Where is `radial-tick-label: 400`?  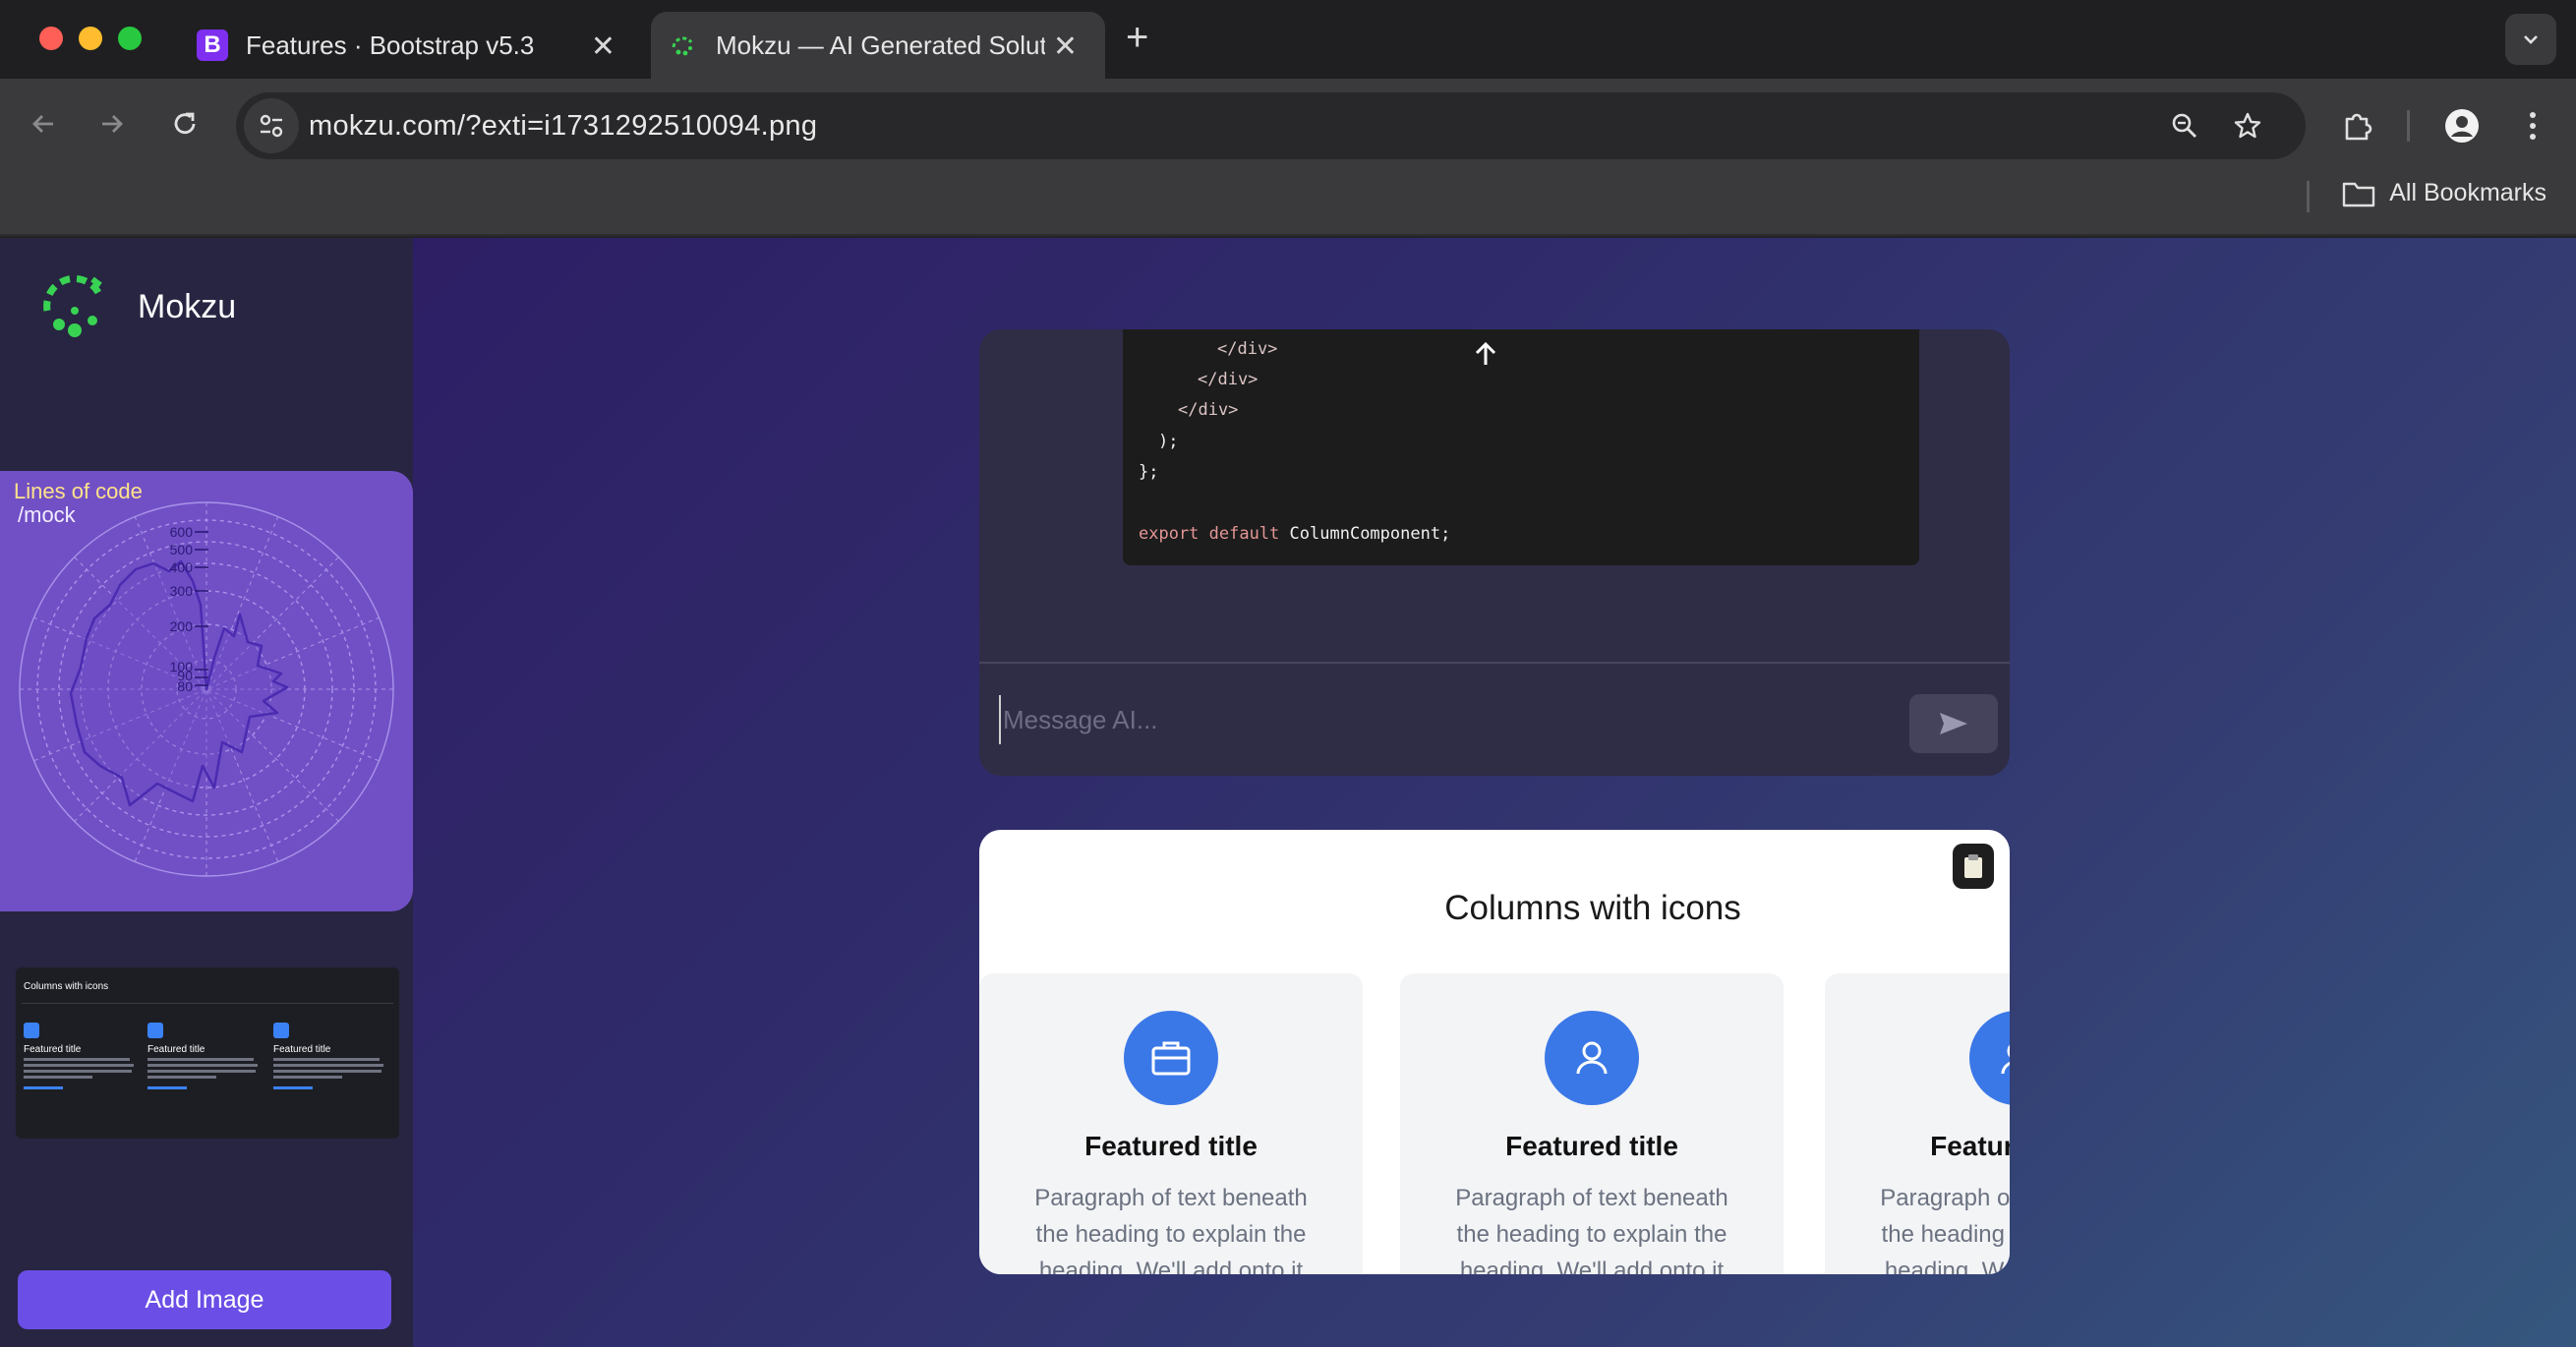
radial-tick-label: 400 is located at coordinates (182, 567).